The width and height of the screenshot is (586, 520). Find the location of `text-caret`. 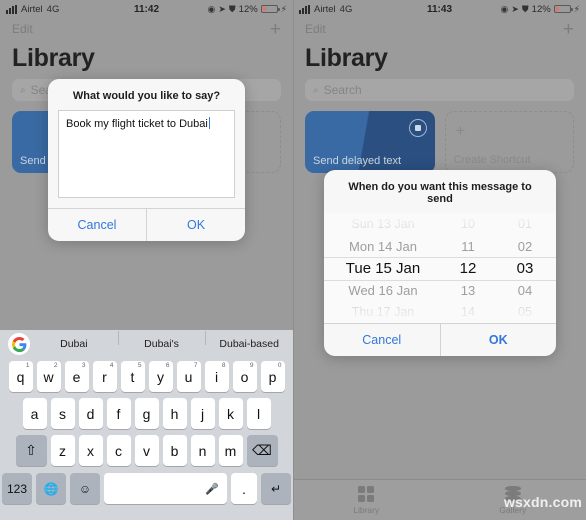

text-caret is located at coordinates (209, 123).